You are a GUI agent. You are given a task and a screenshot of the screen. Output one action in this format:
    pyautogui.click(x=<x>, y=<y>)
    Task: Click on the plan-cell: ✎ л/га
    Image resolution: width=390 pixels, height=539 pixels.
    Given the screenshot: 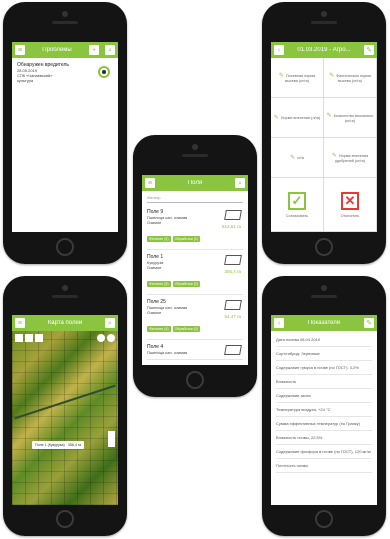 What is the action you would take?
    pyautogui.click(x=297, y=158)
    